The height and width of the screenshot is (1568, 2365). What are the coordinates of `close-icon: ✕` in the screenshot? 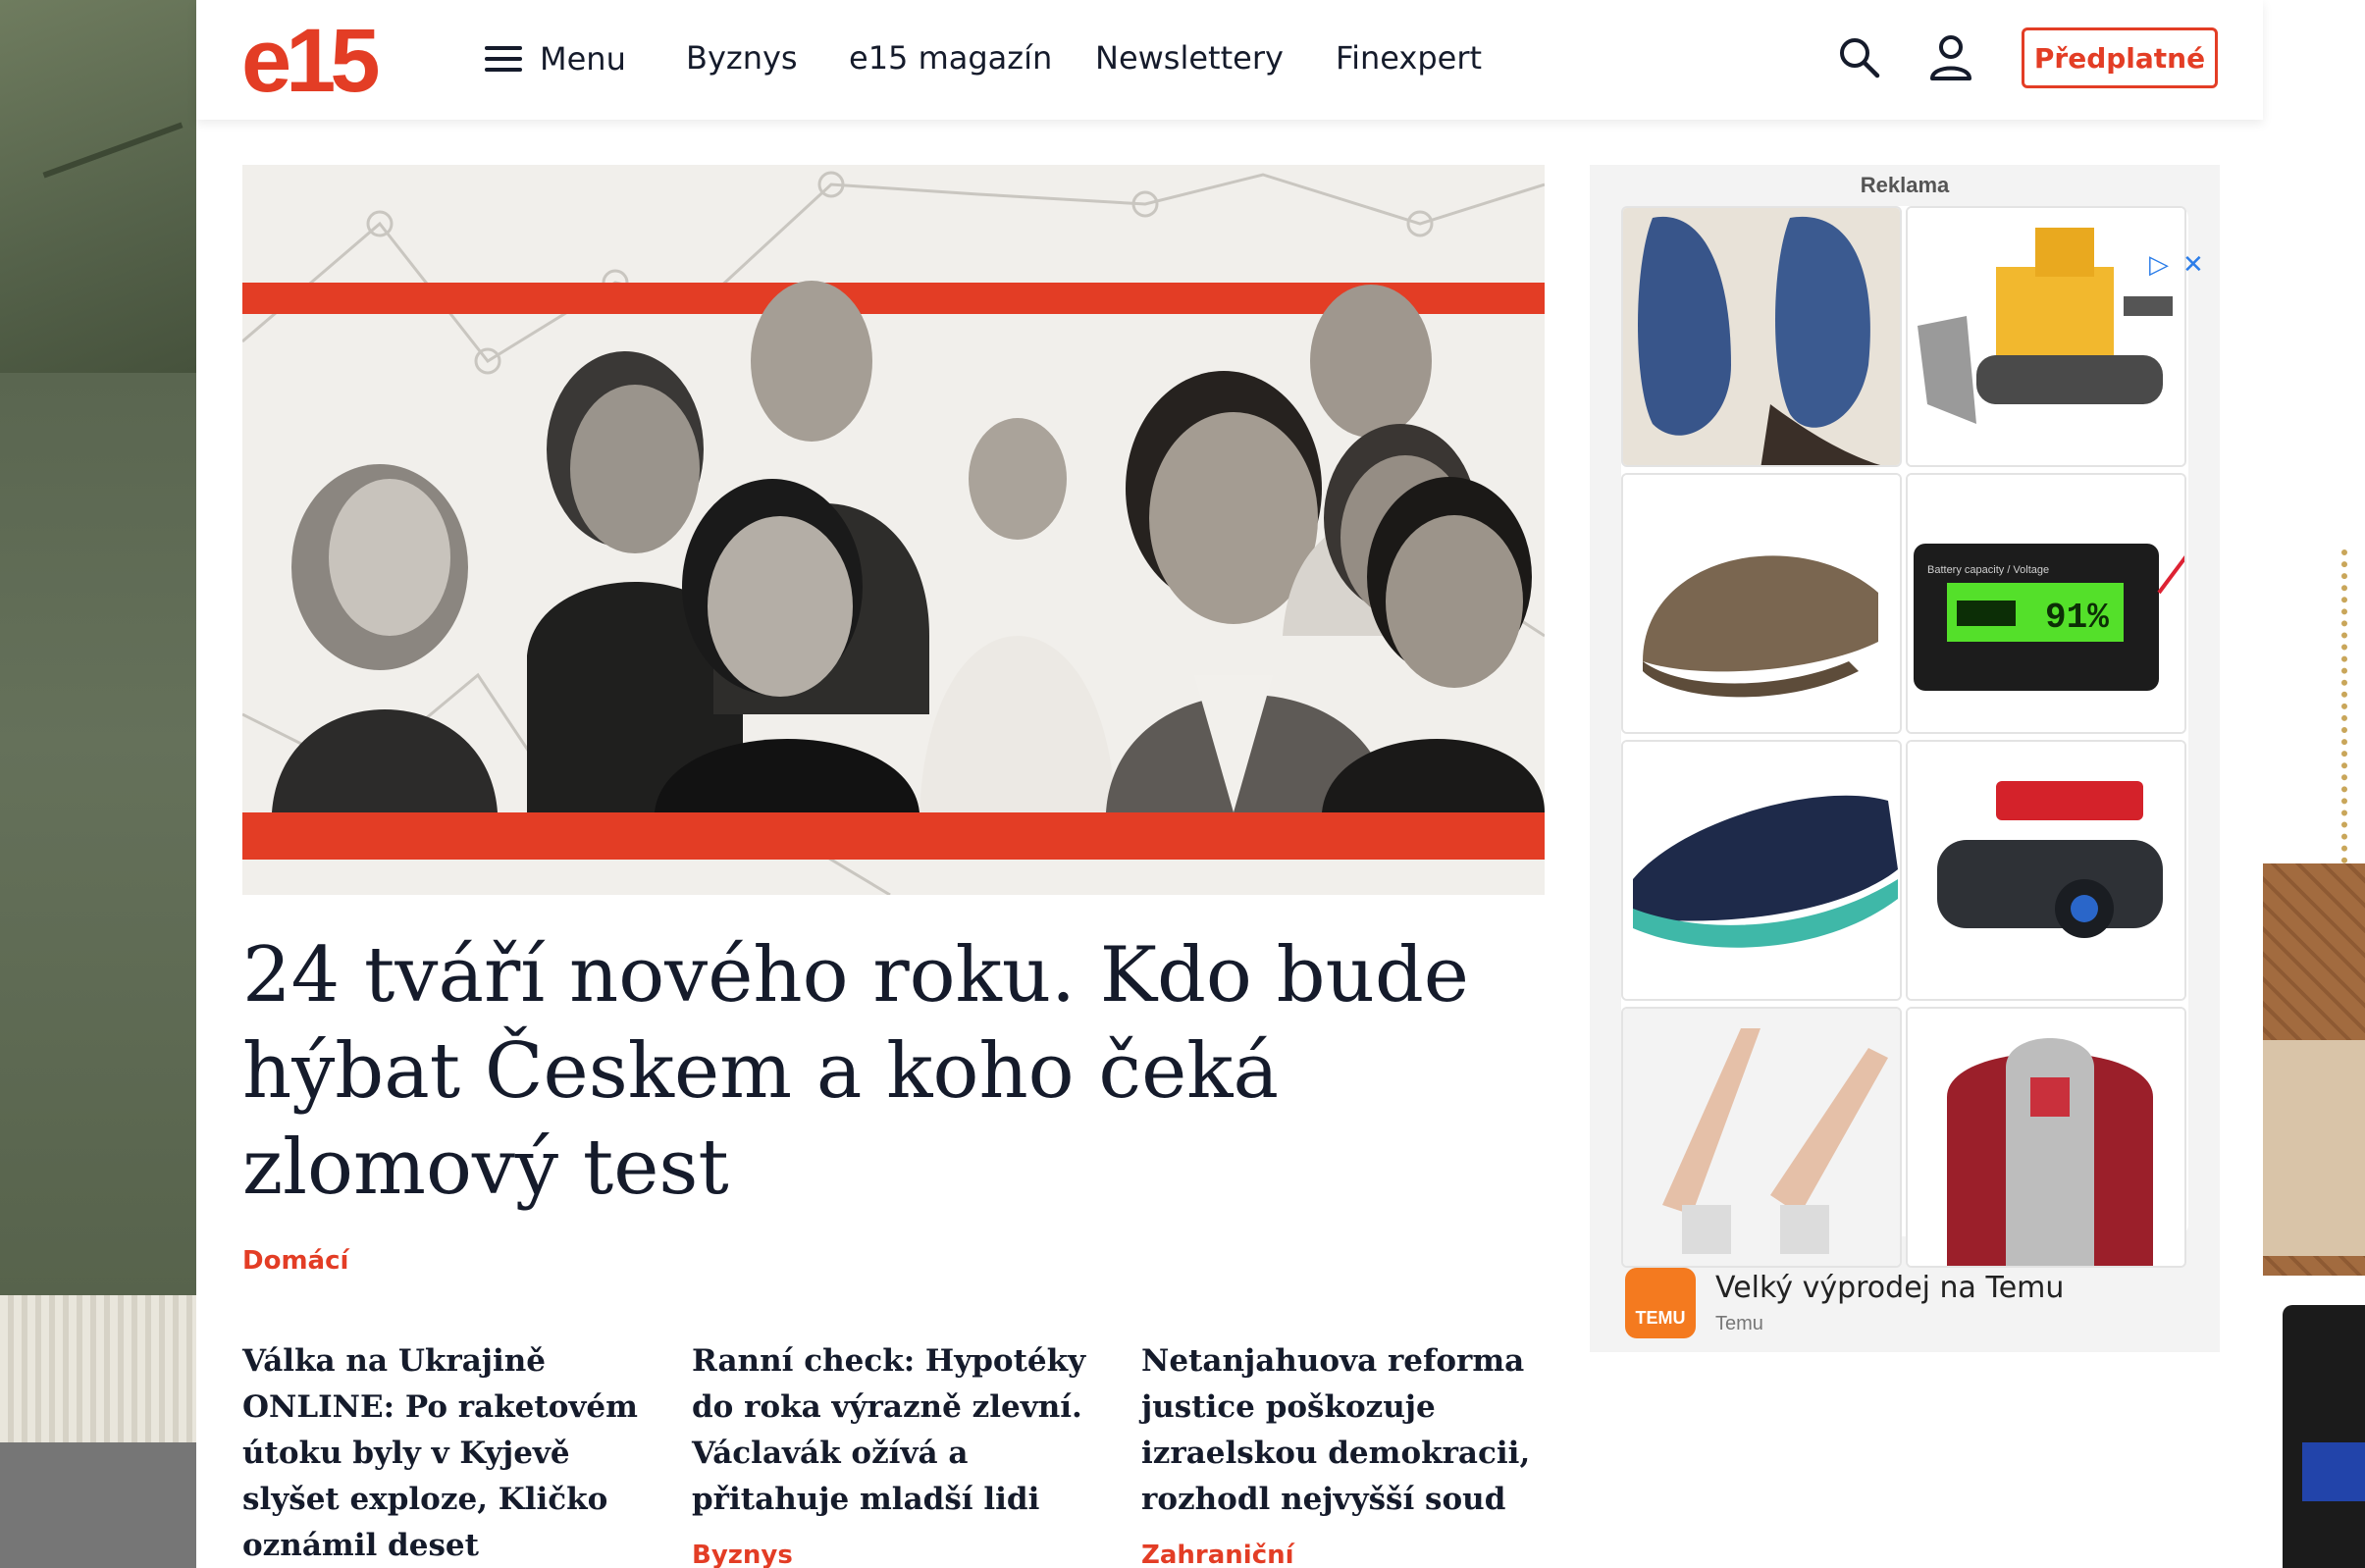 It's located at (2193, 264).